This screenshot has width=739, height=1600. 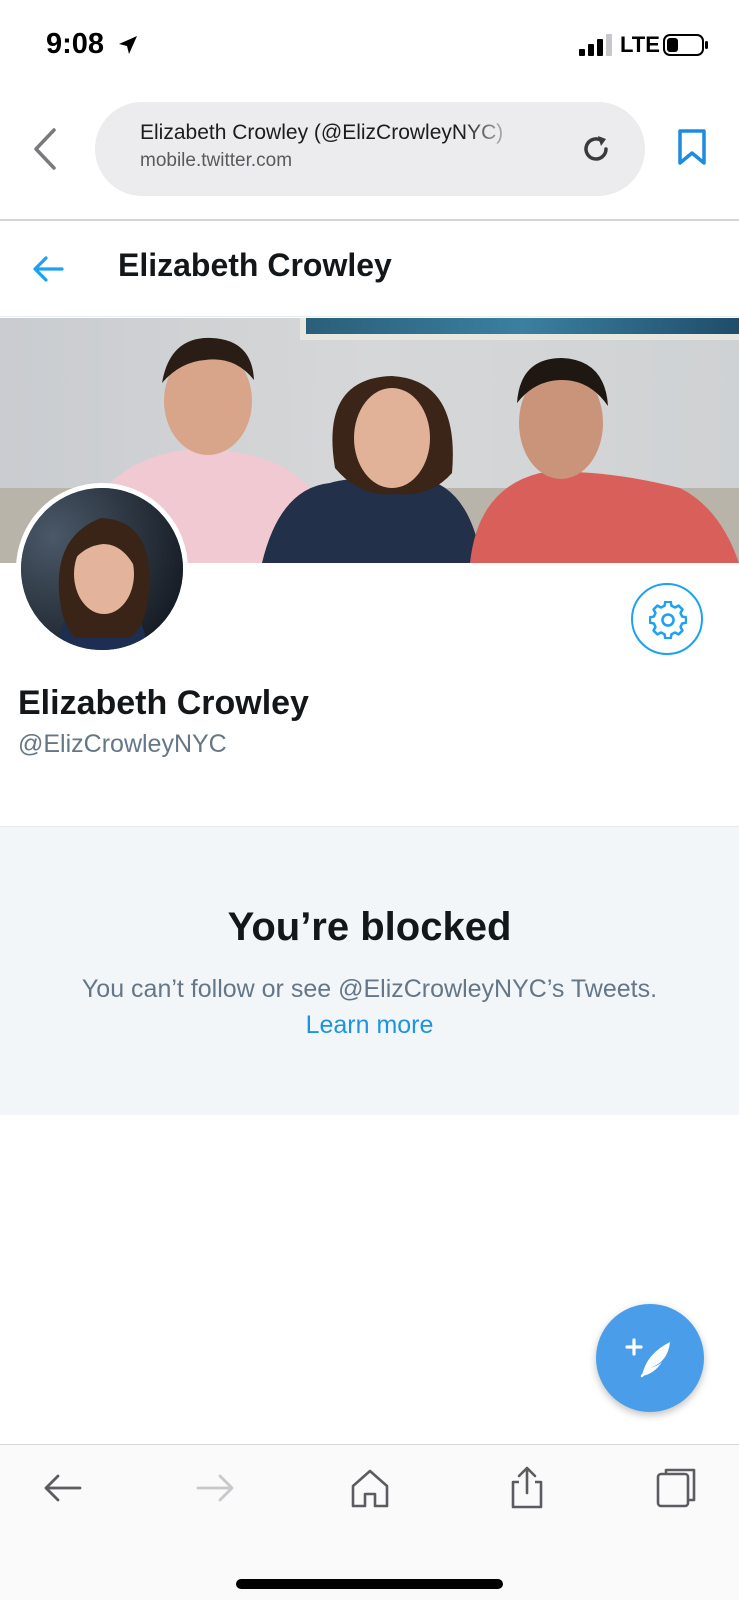 What do you see at coordinates (48, 269) in the screenshot?
I see `arrow-left-icon` at bounding box center [48, 269].